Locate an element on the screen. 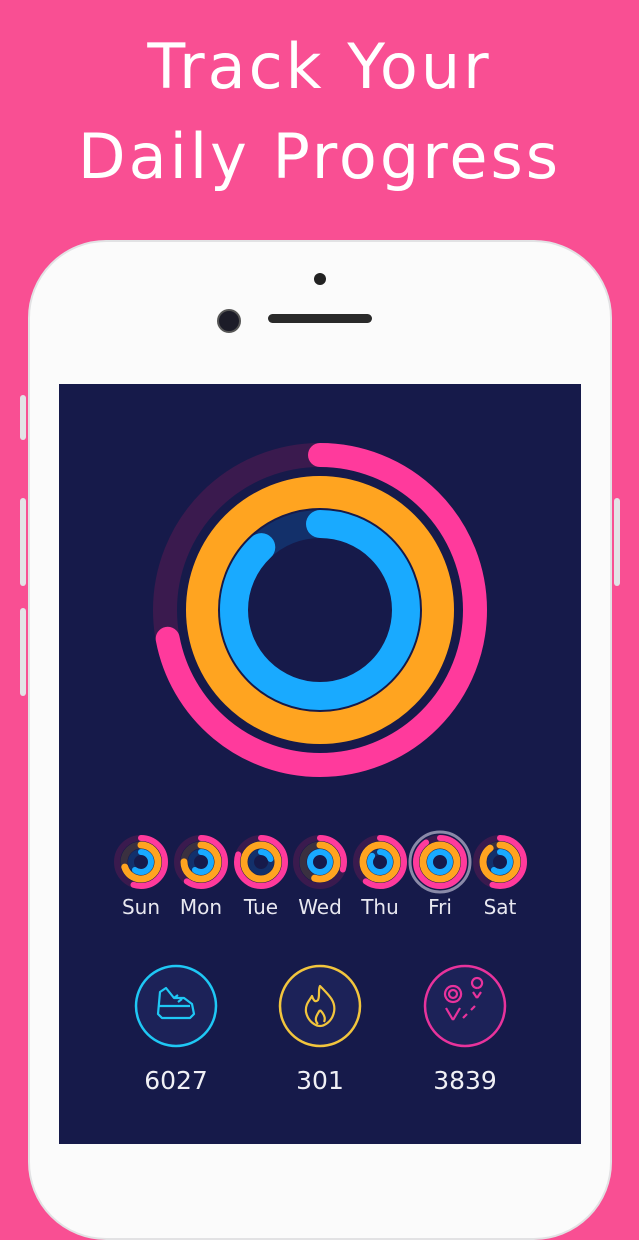  day-ring-wed is located at coordinates (320, 862).